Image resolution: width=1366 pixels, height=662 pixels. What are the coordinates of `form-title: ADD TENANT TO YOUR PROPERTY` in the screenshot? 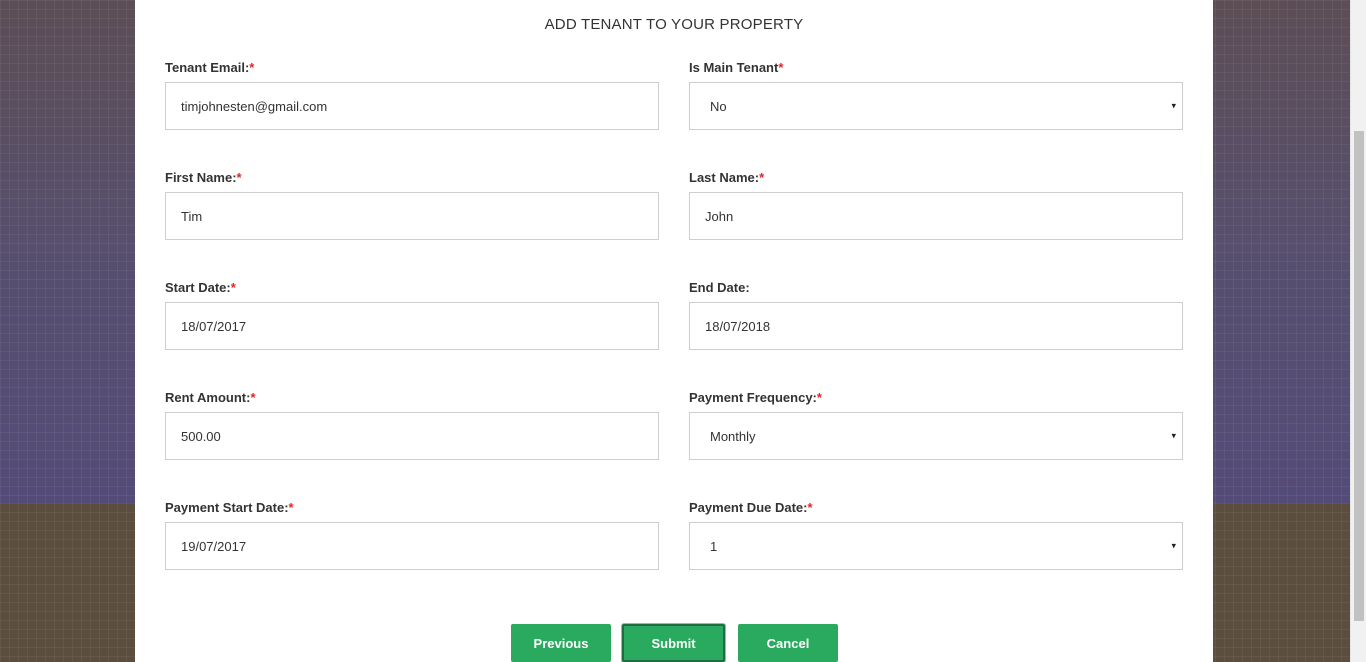 It's located at (674, 24).